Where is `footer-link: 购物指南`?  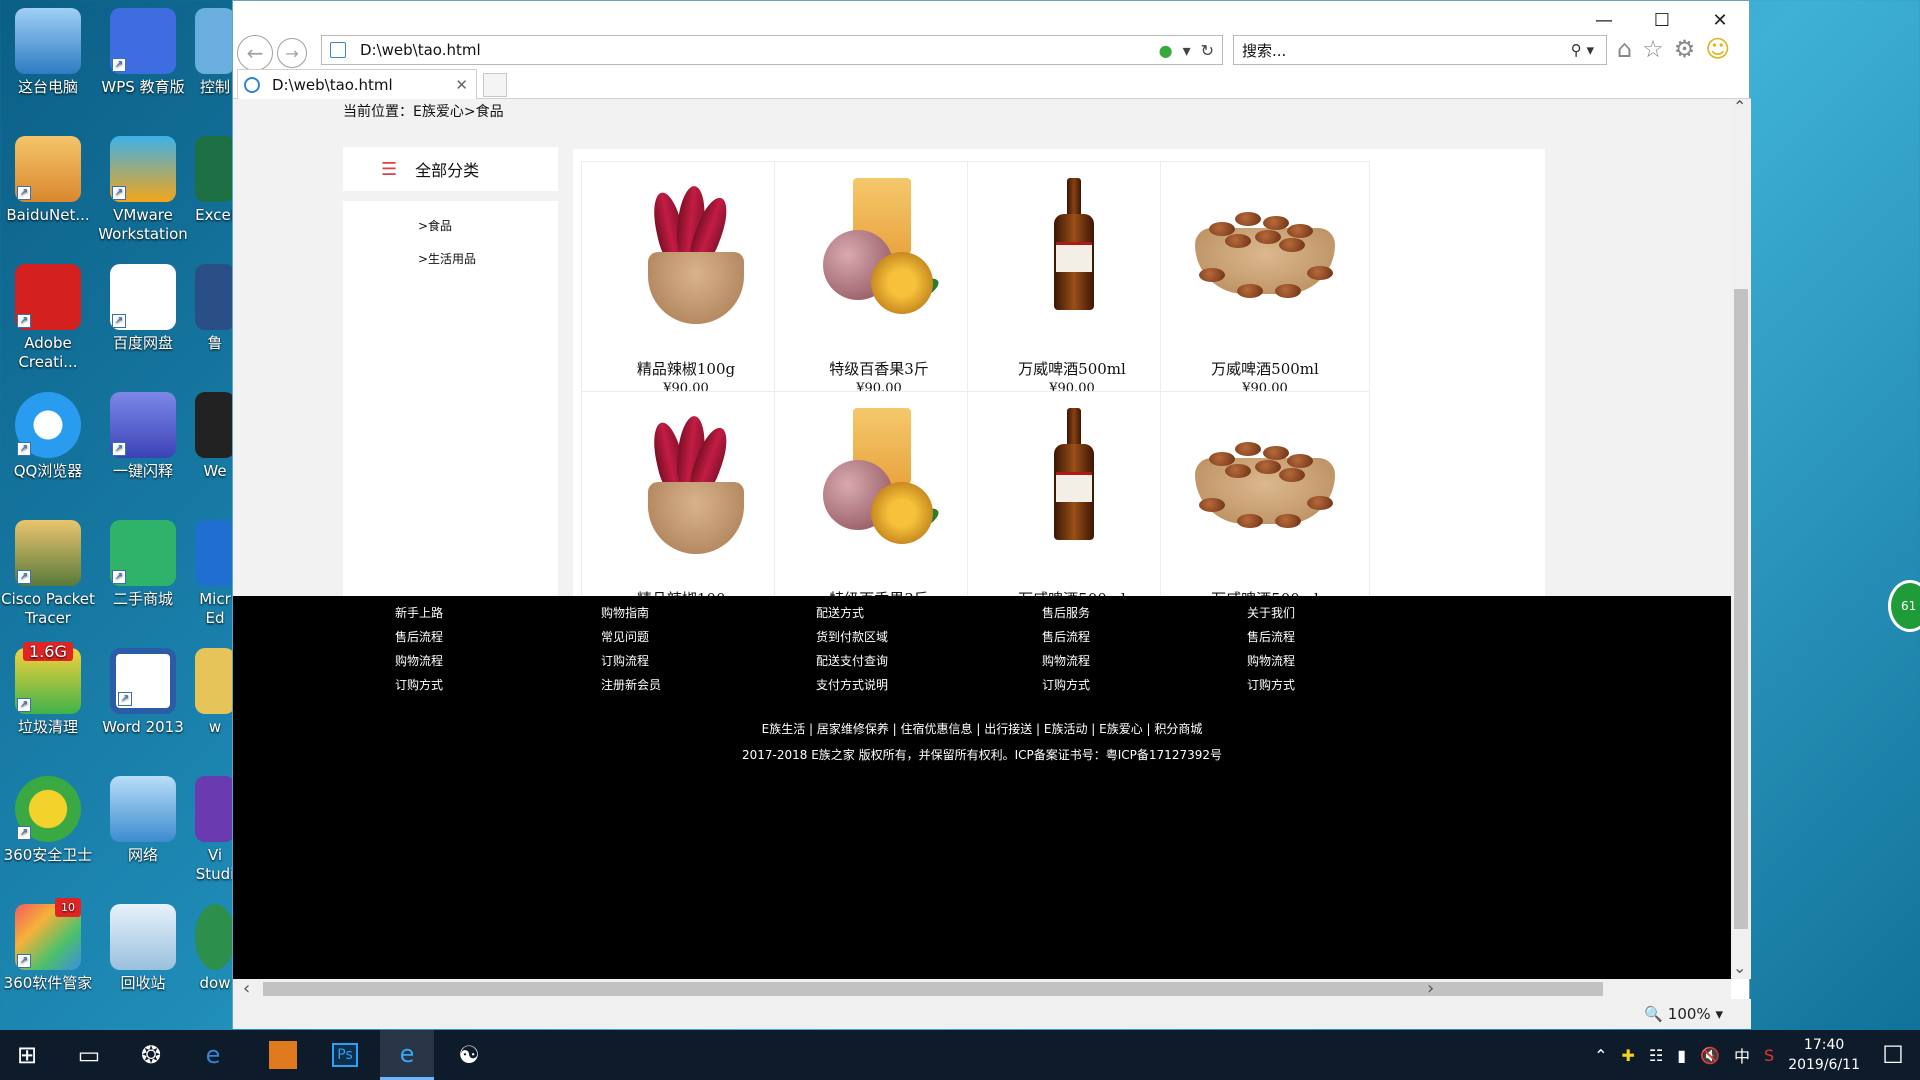 footer-link: 购物指南 is located at coordinates (631, 618).